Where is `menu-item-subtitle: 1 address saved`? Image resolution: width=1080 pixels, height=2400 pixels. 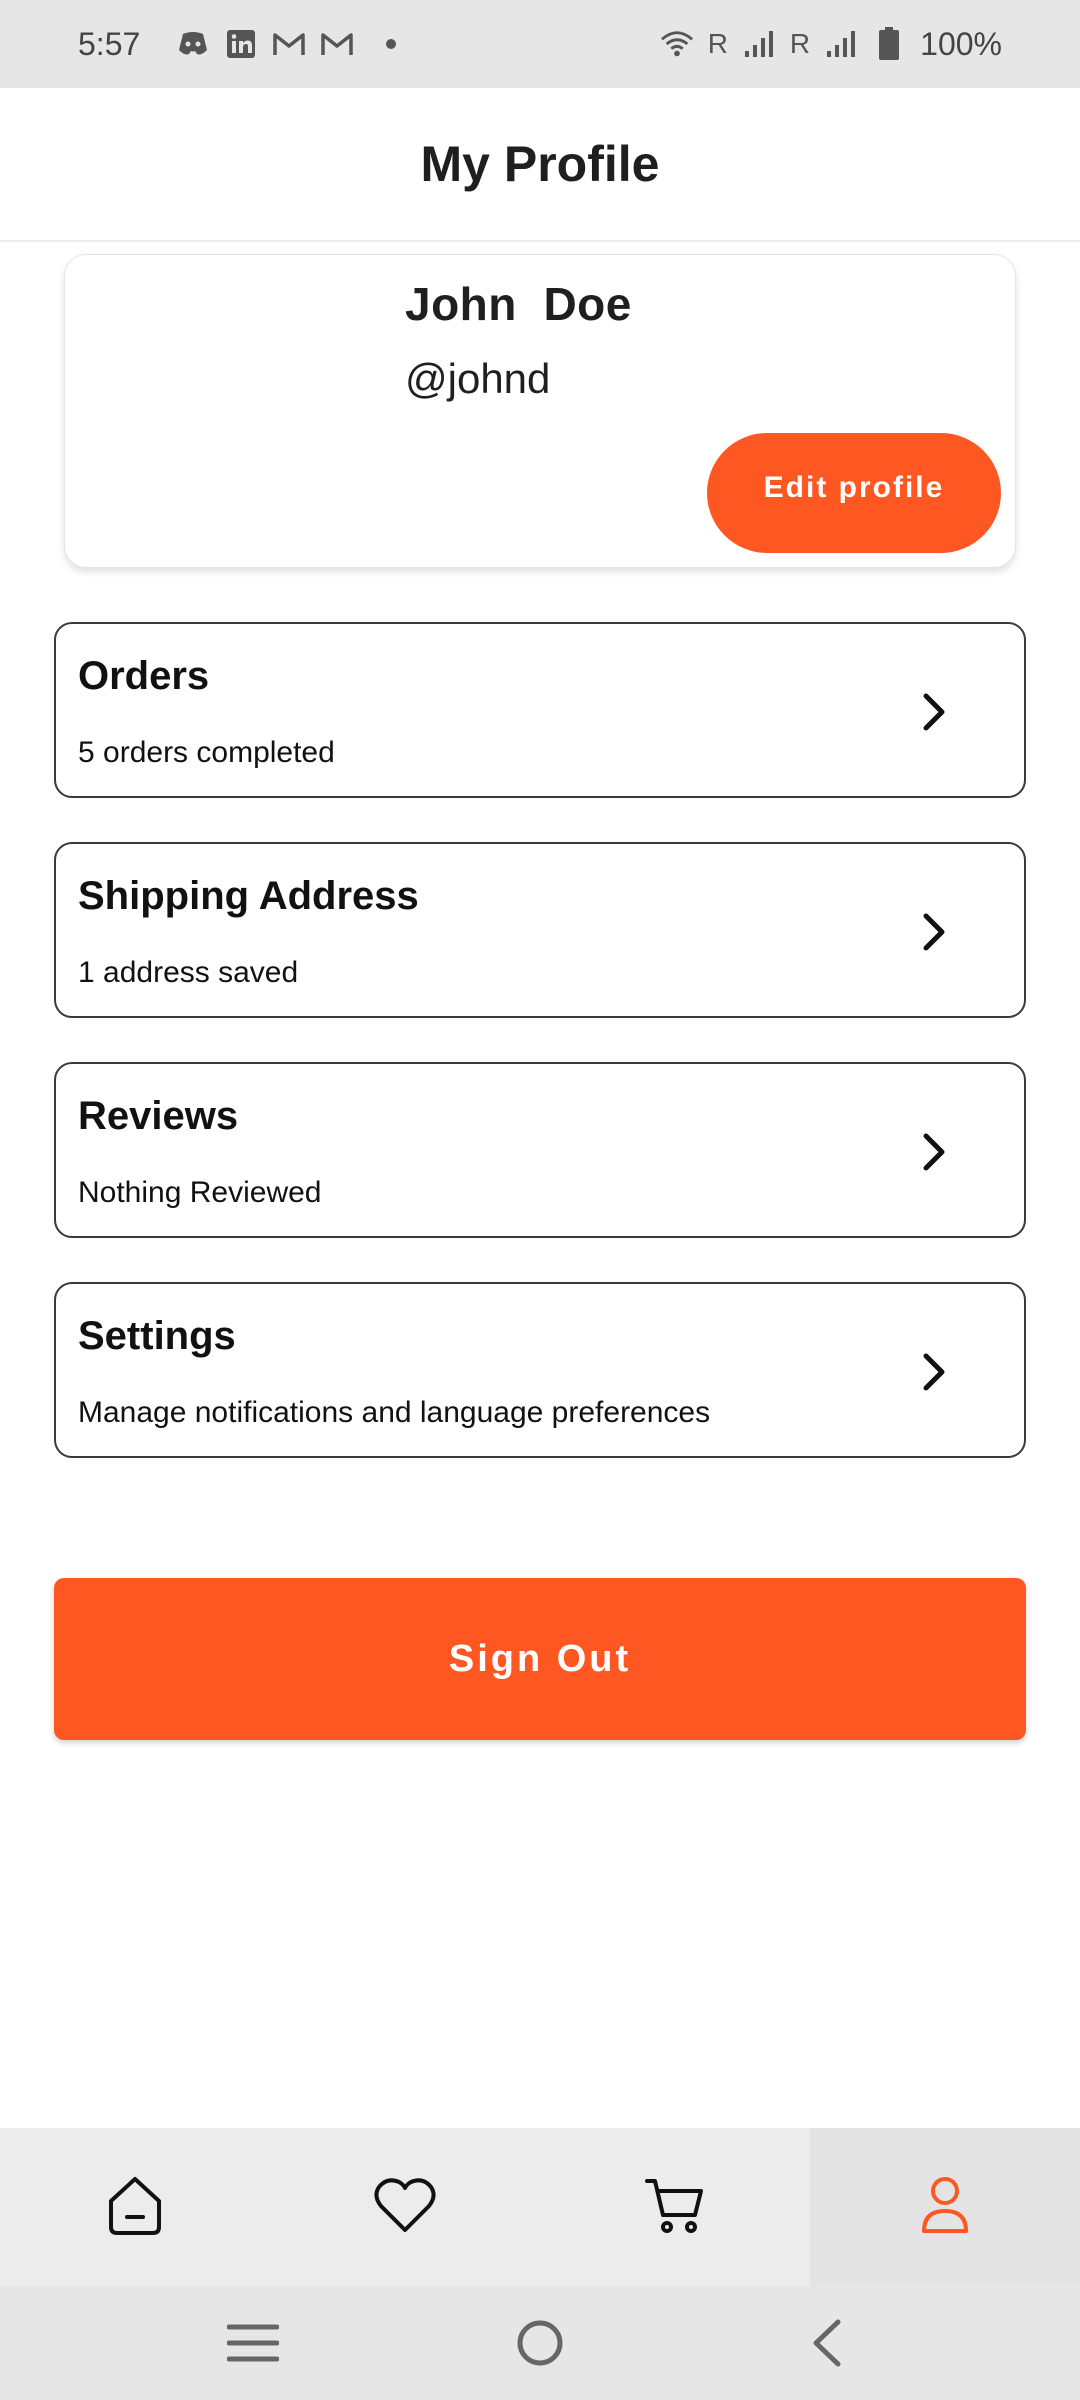
menu-item-subtitle: 1 address saved is located at coordinates (188, 972).